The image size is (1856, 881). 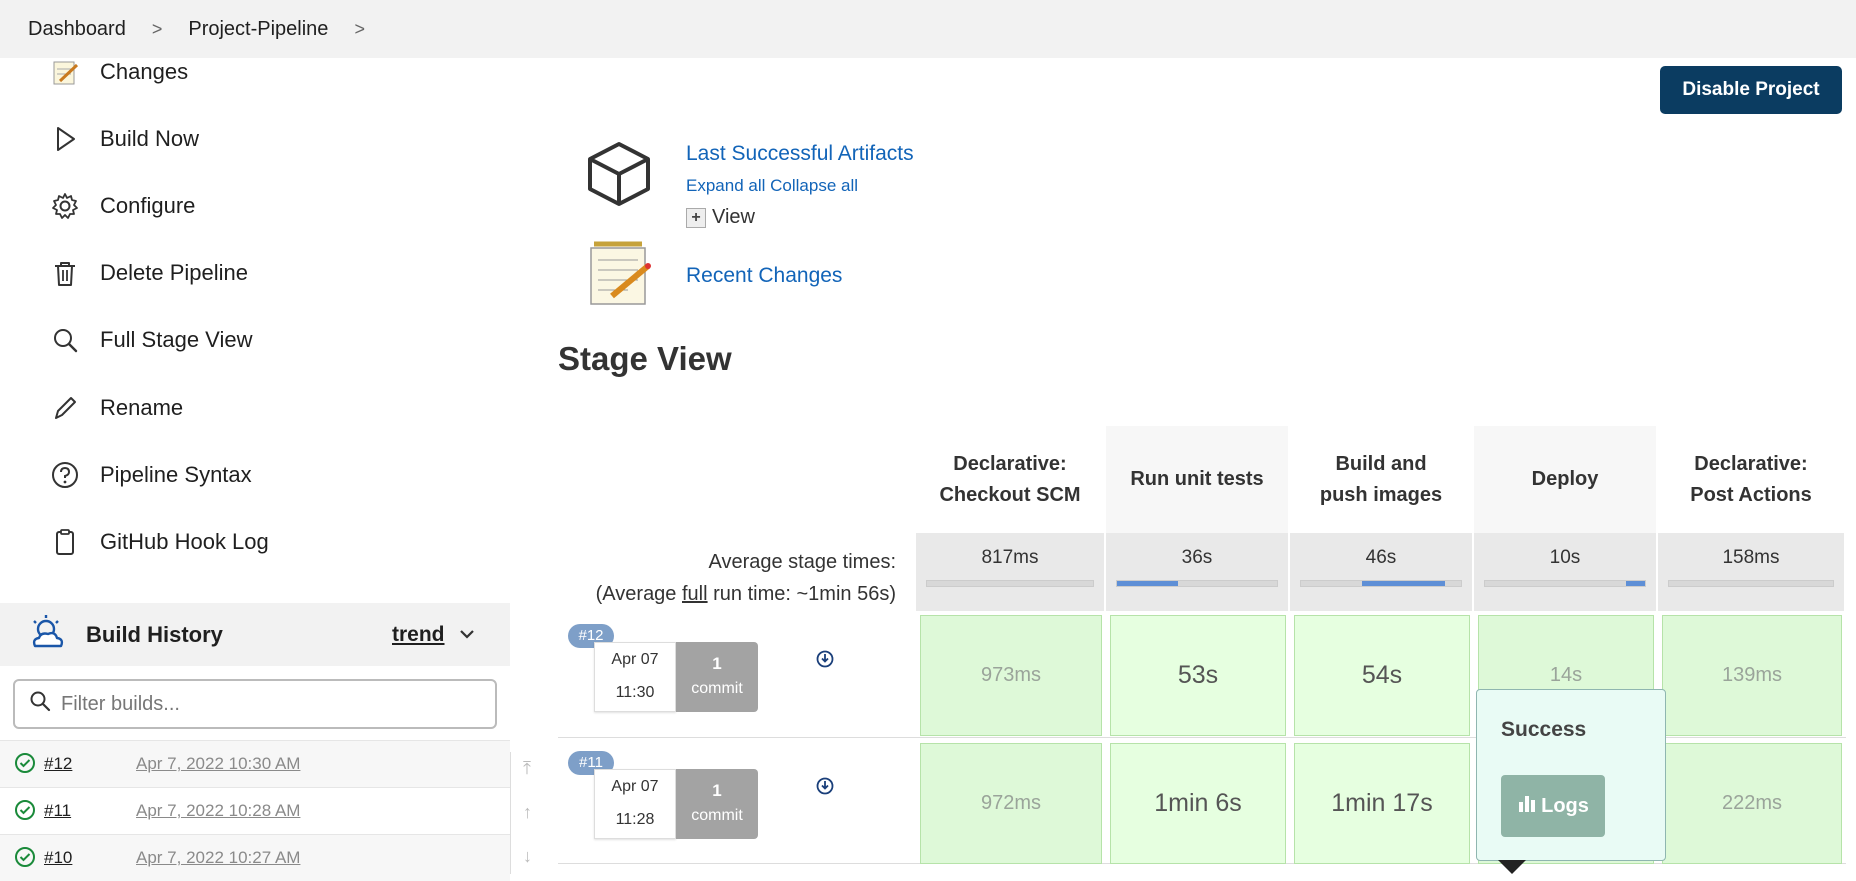 I want to click on bar-chart-icon, so click(x=1527, y=806).